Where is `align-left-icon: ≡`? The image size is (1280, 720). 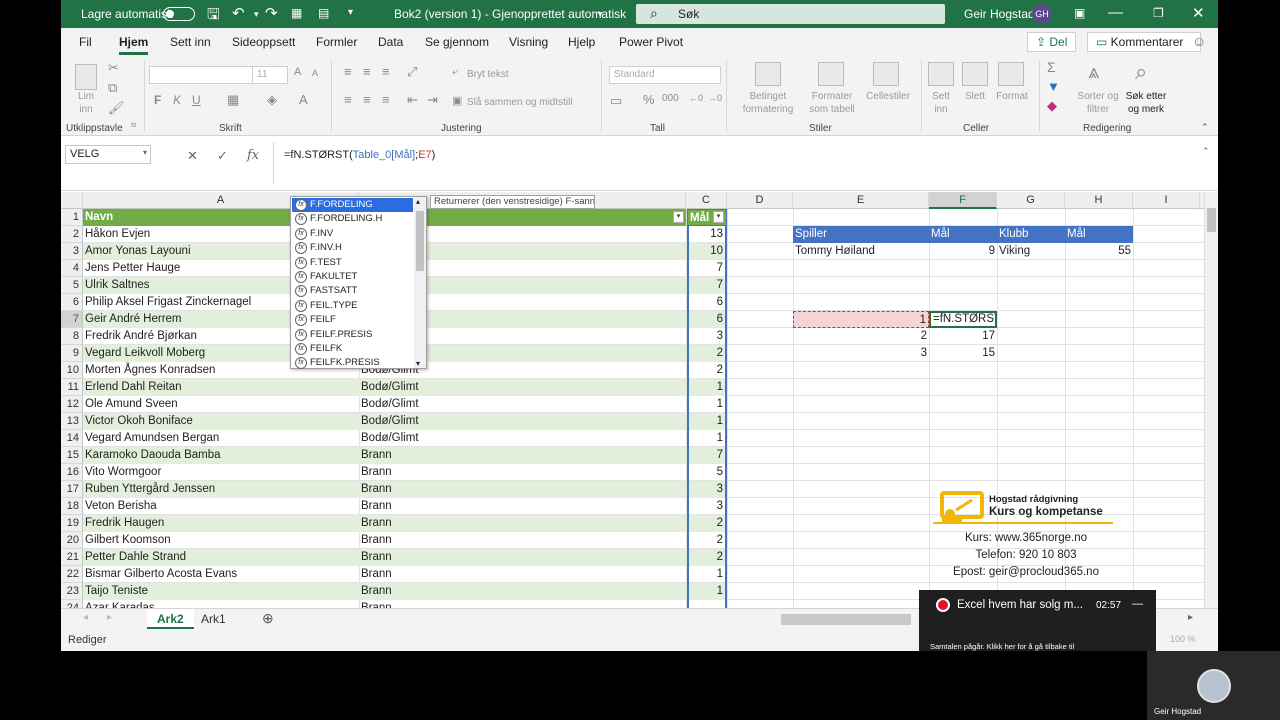 align-left-icon: ≡ is located at coordinates (348, 99).